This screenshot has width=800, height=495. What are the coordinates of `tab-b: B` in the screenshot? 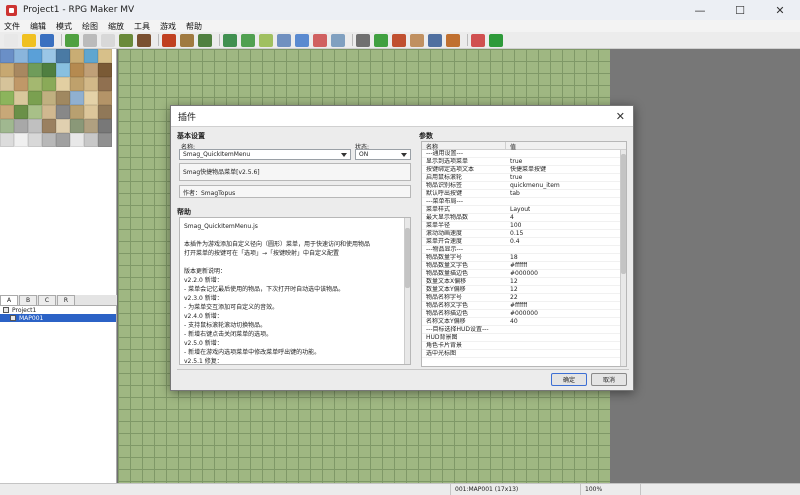 It's located at (28, 300).